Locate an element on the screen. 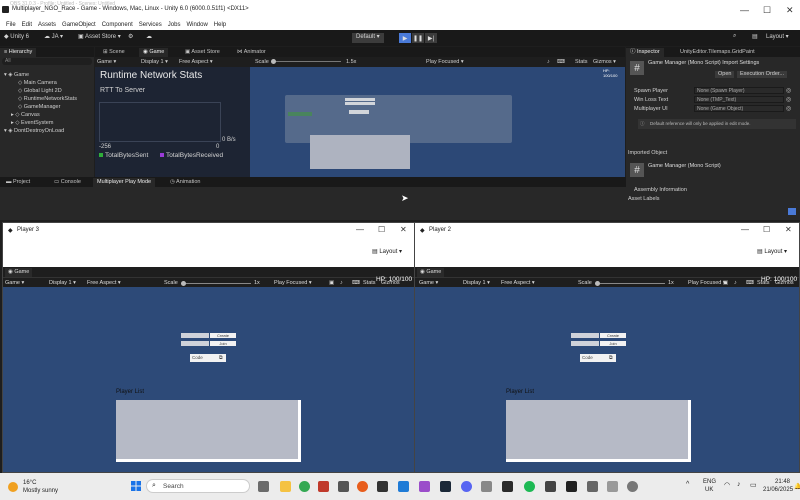 The image size is (800, 500). search-icon: ⌕ is located at coordinates (734, 38).